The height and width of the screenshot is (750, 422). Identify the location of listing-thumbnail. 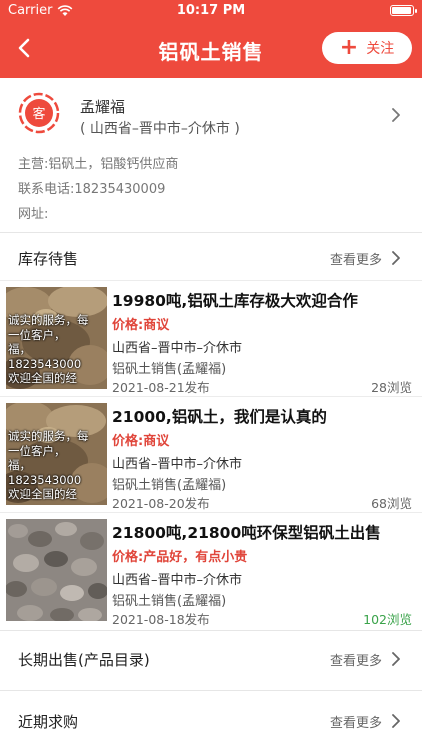
(56, 570).